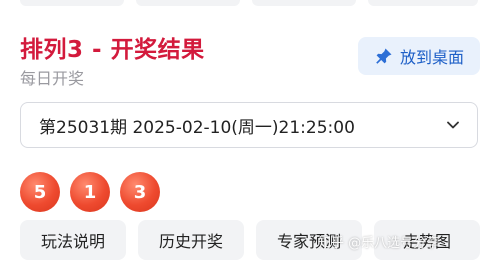 This screenshot has height=262, width=500. Describe the element at coordinates (140, 192) in the screenshot. I see `result-ball: 3` at that location.